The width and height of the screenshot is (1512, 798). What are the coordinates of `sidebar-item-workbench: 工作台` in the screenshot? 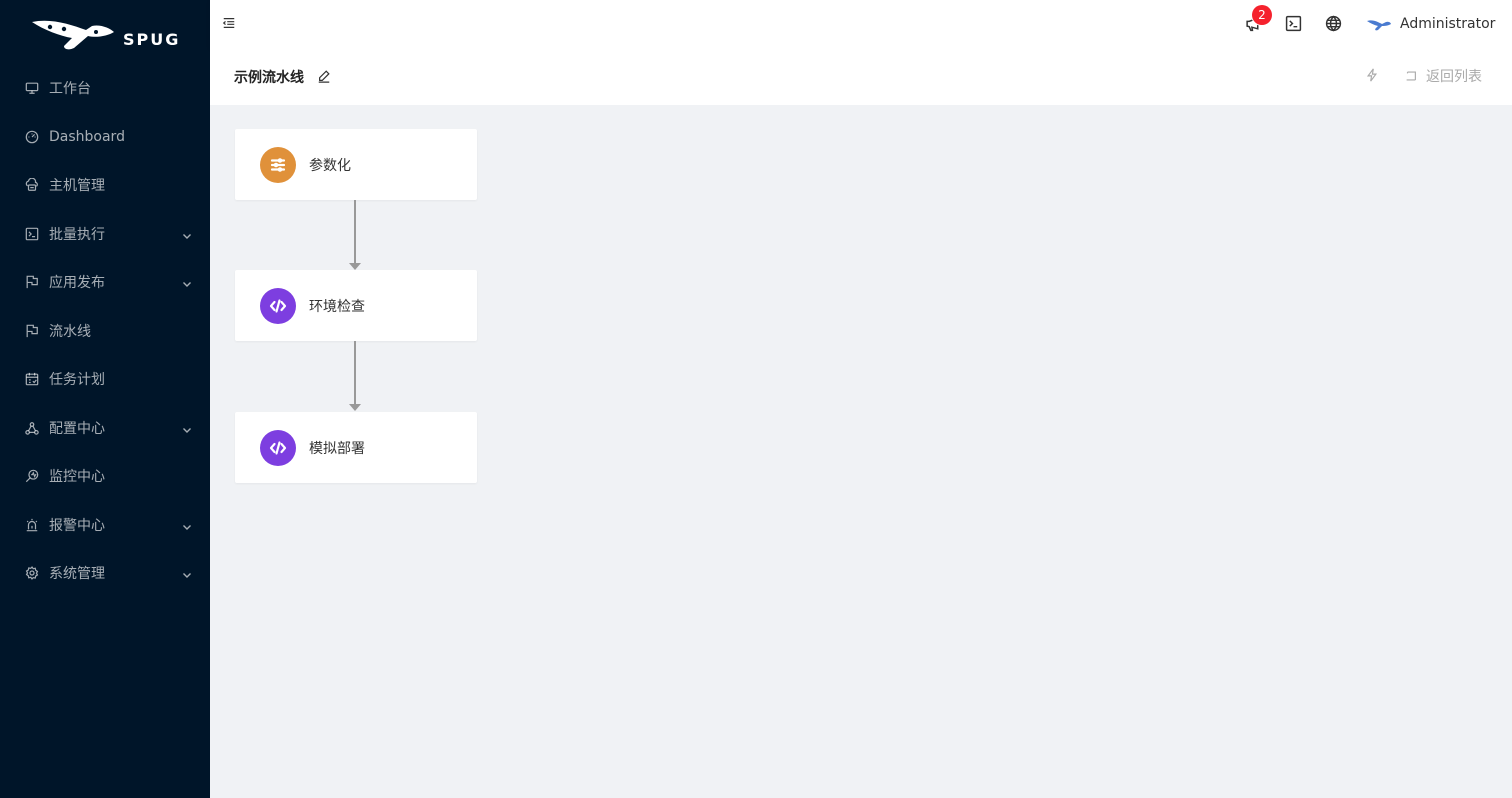 It's located at (105, 88).